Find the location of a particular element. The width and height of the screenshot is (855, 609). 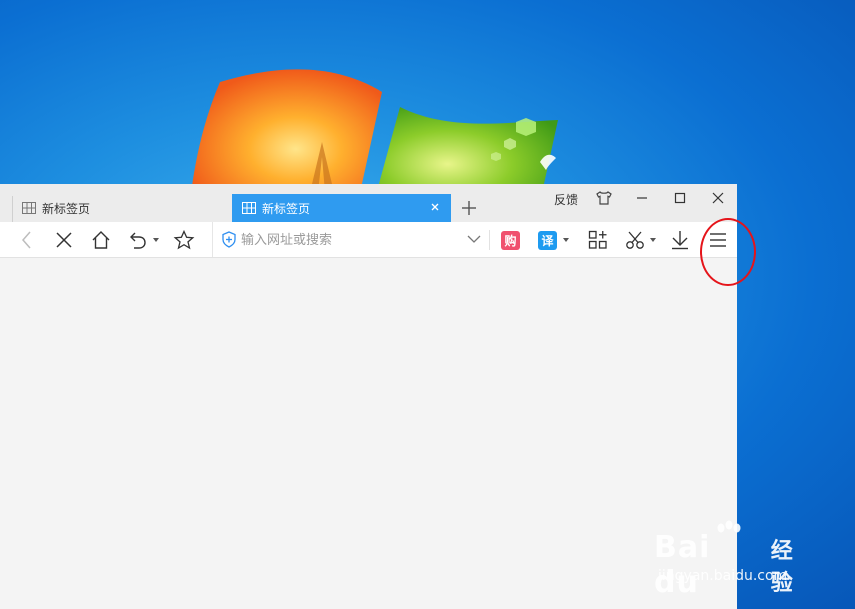

skin-icon is located at coordinates (604, 198).